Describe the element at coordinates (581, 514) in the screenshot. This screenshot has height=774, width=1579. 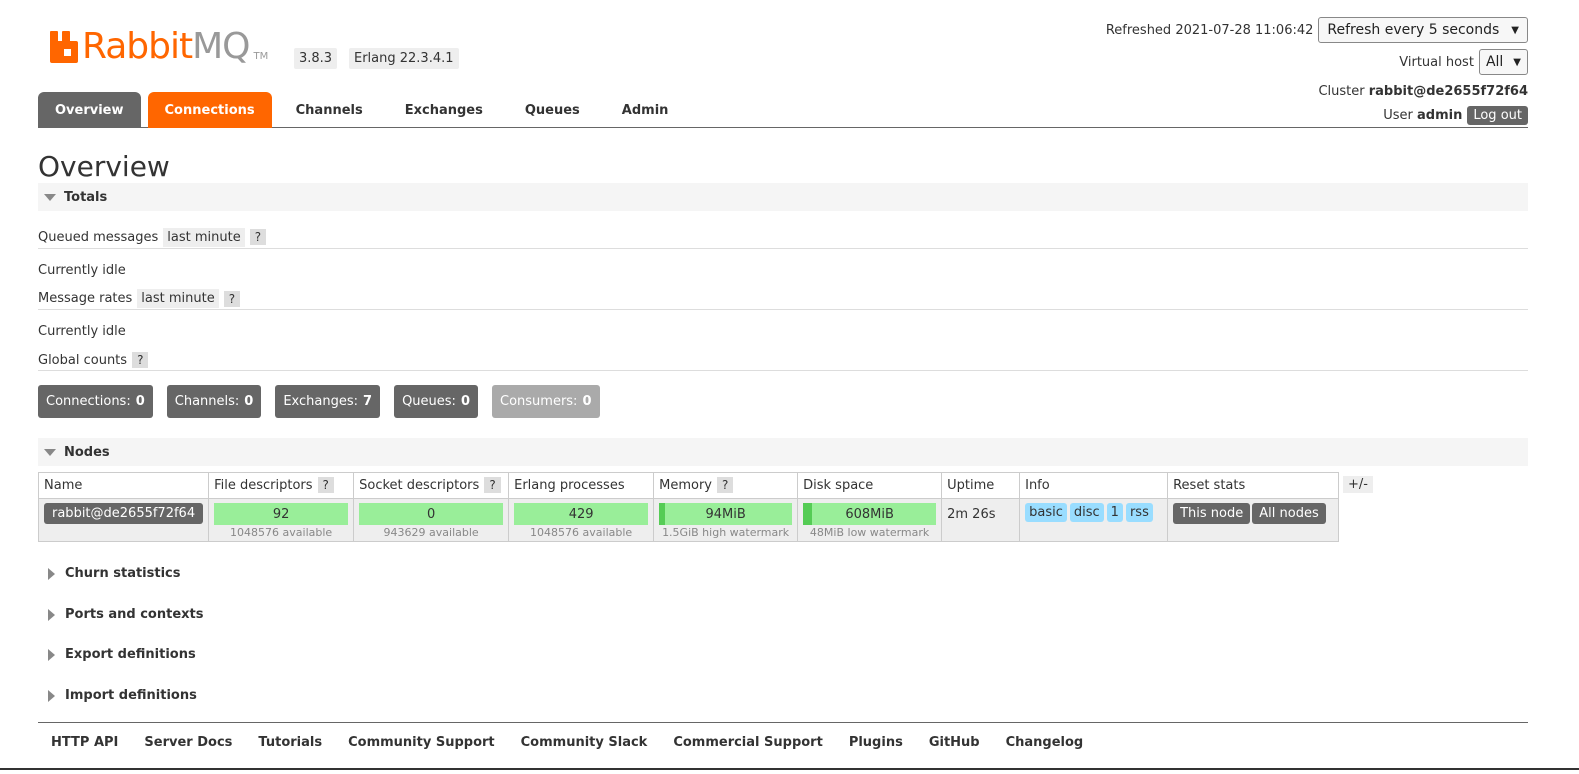
I see `erlang-processes-meter: 429` at that location.